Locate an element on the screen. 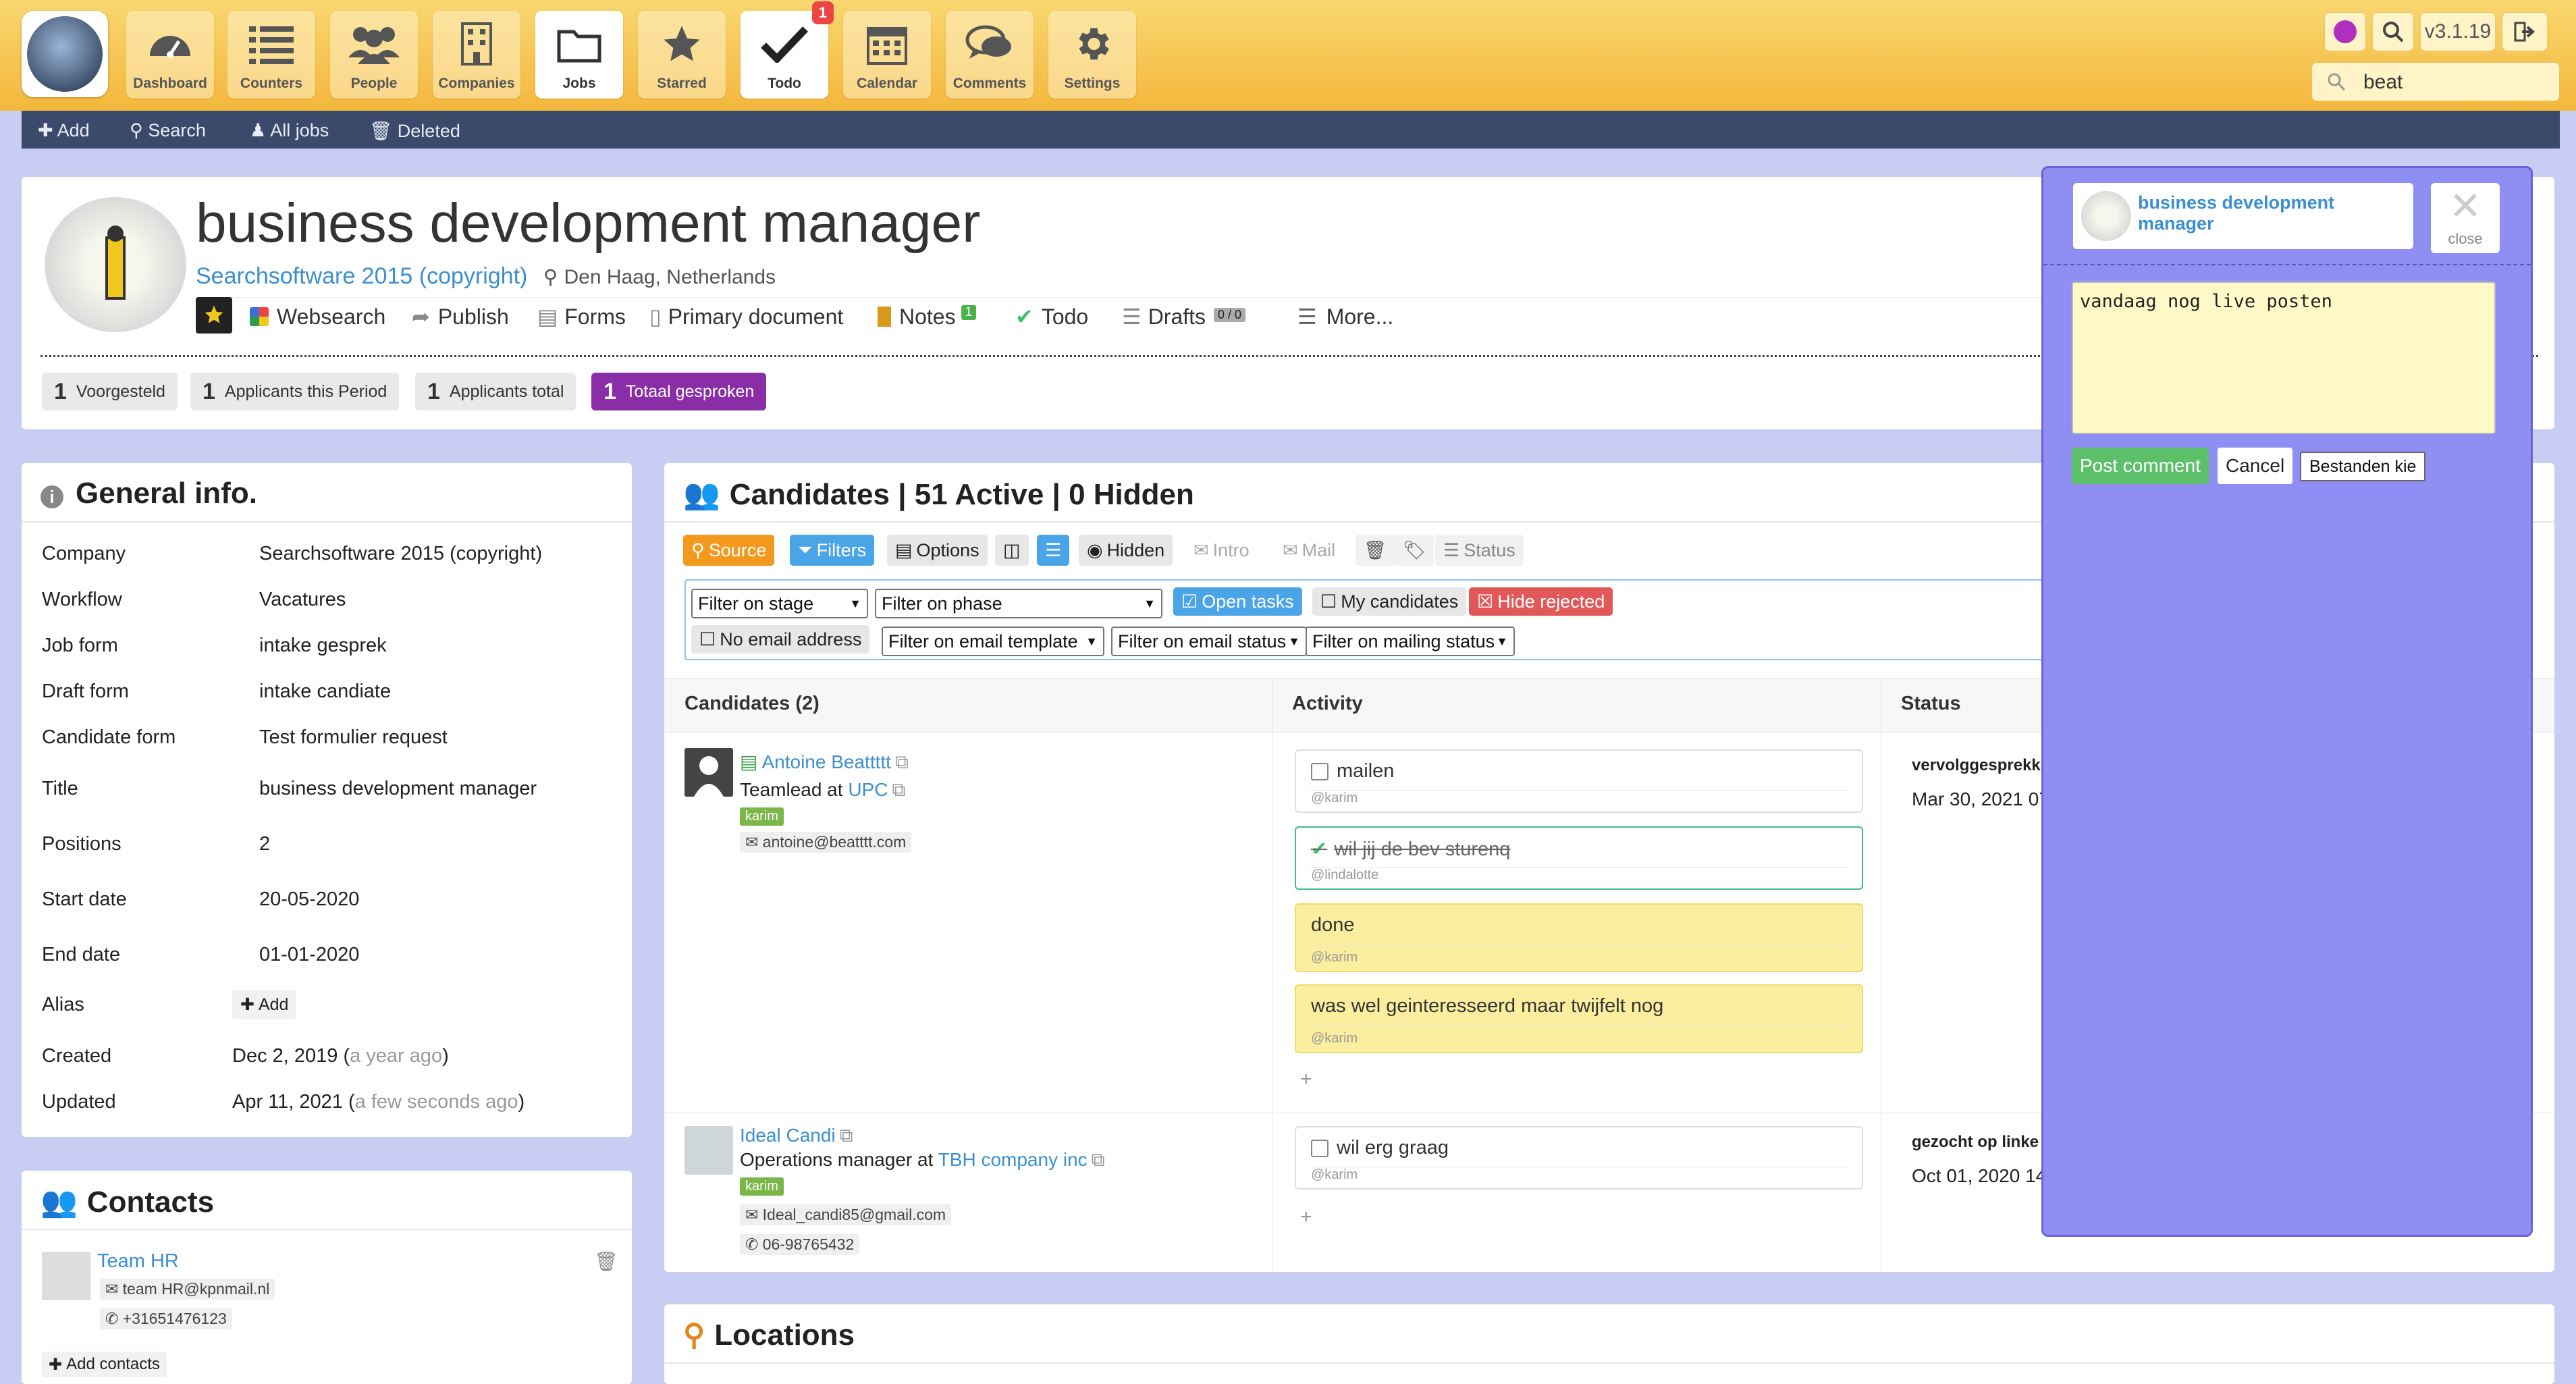 This screenshot has height=1384, width=2576. filters-button: ⏷ Filters is located at coordinates (832, 551).